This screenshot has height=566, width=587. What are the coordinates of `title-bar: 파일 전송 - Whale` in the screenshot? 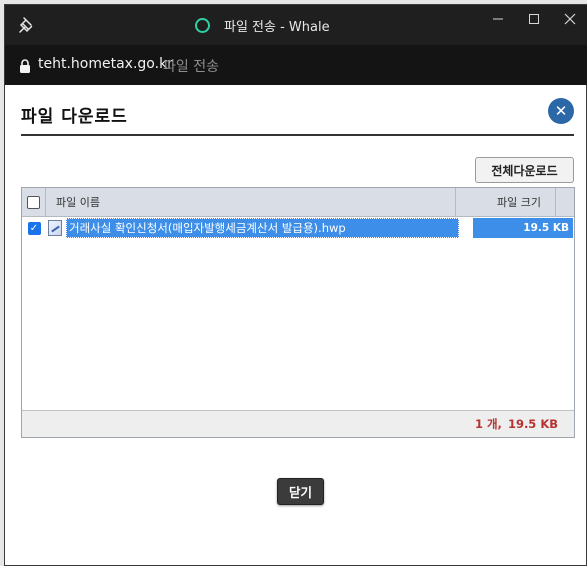 It's located at (296, 25).